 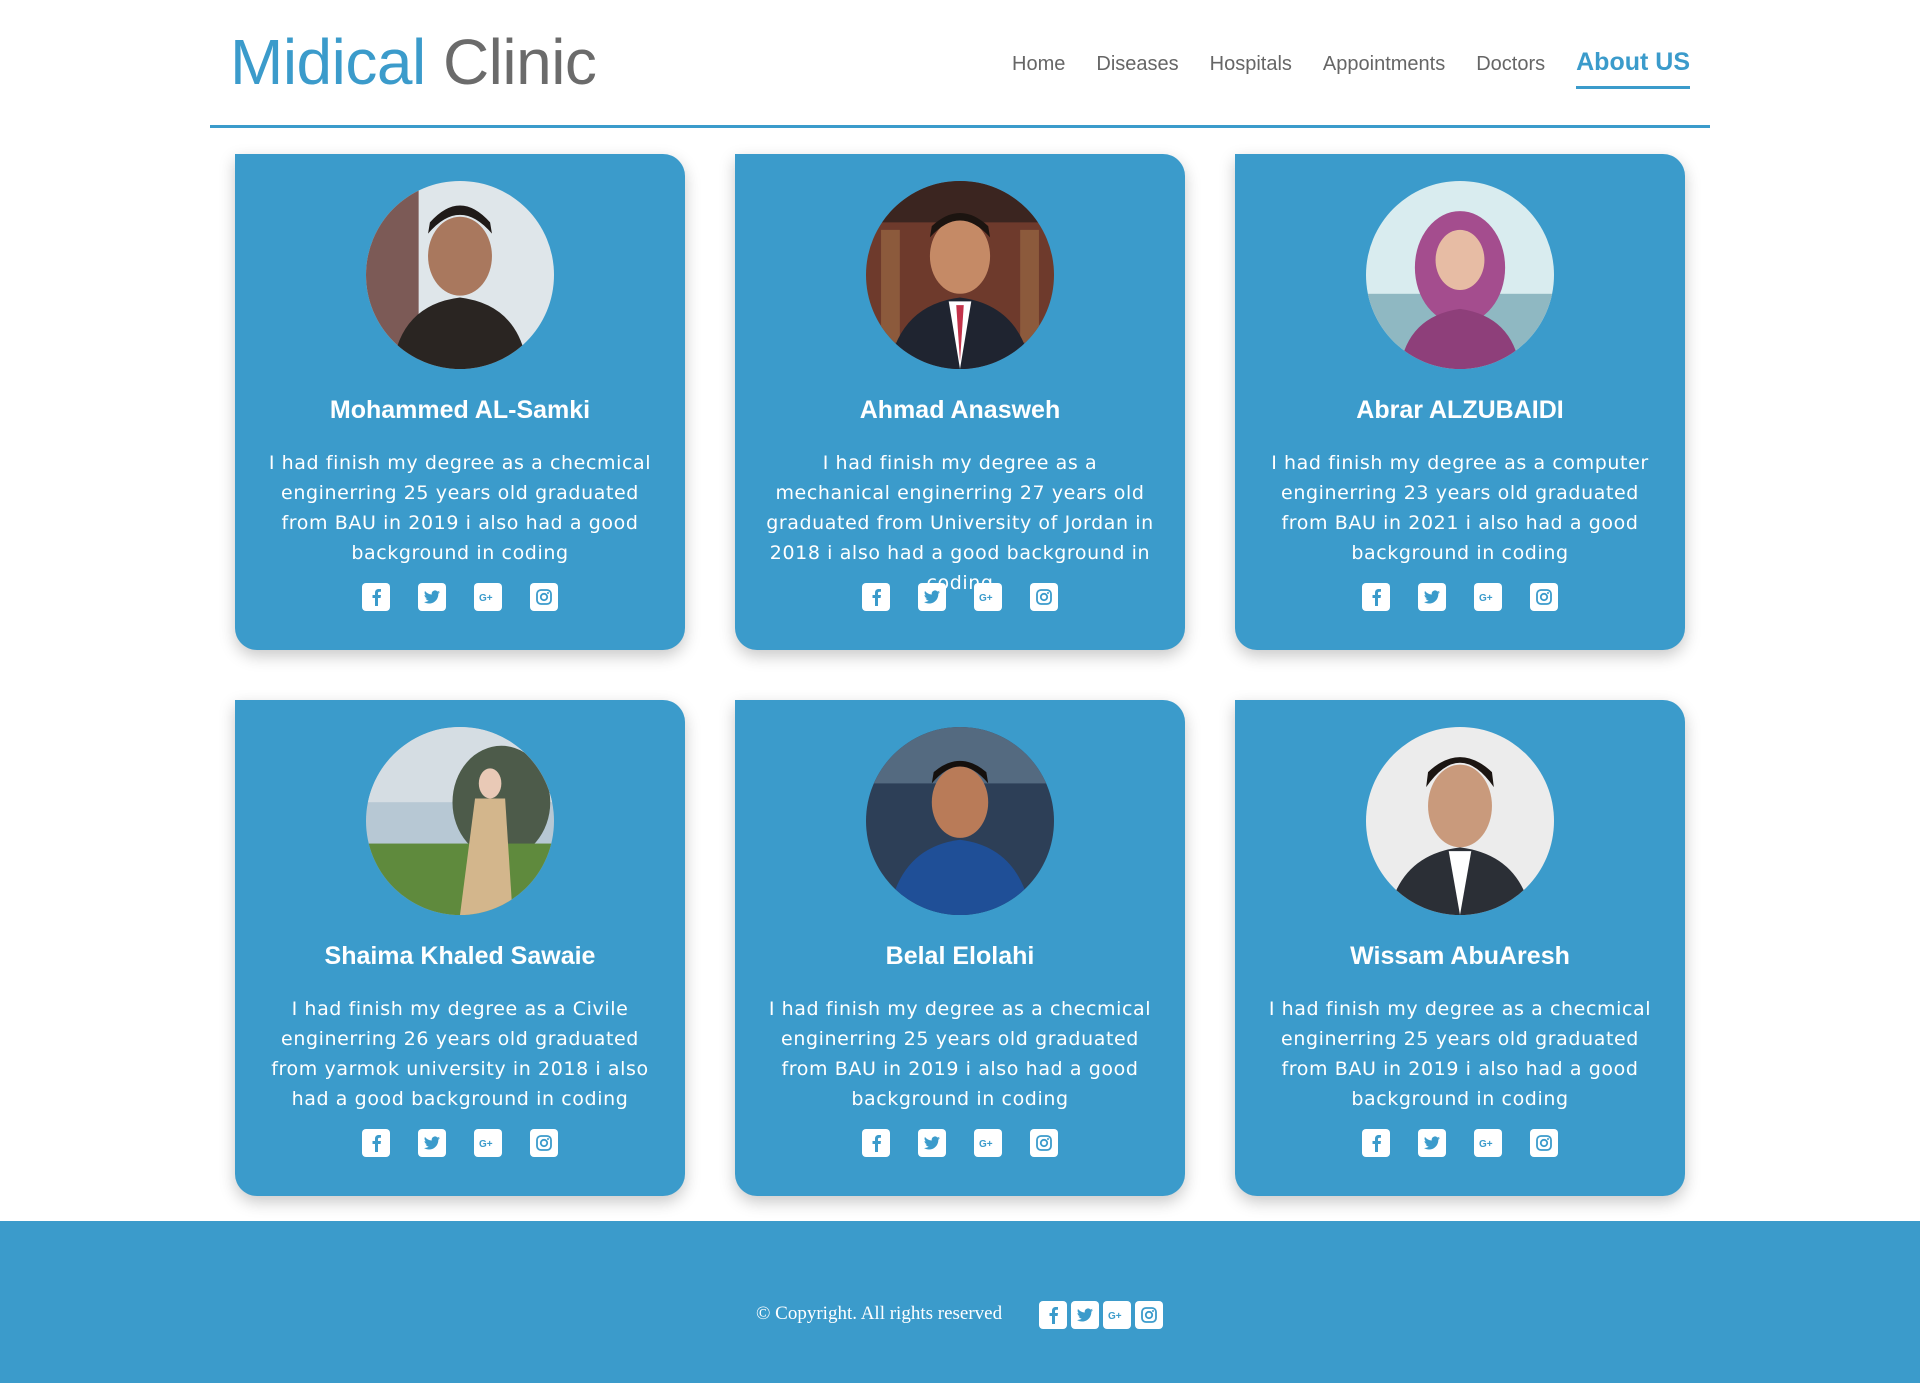 I want to click on site-footer: © Copyright. All rights reserved G+, so click(x=960, y=1302).